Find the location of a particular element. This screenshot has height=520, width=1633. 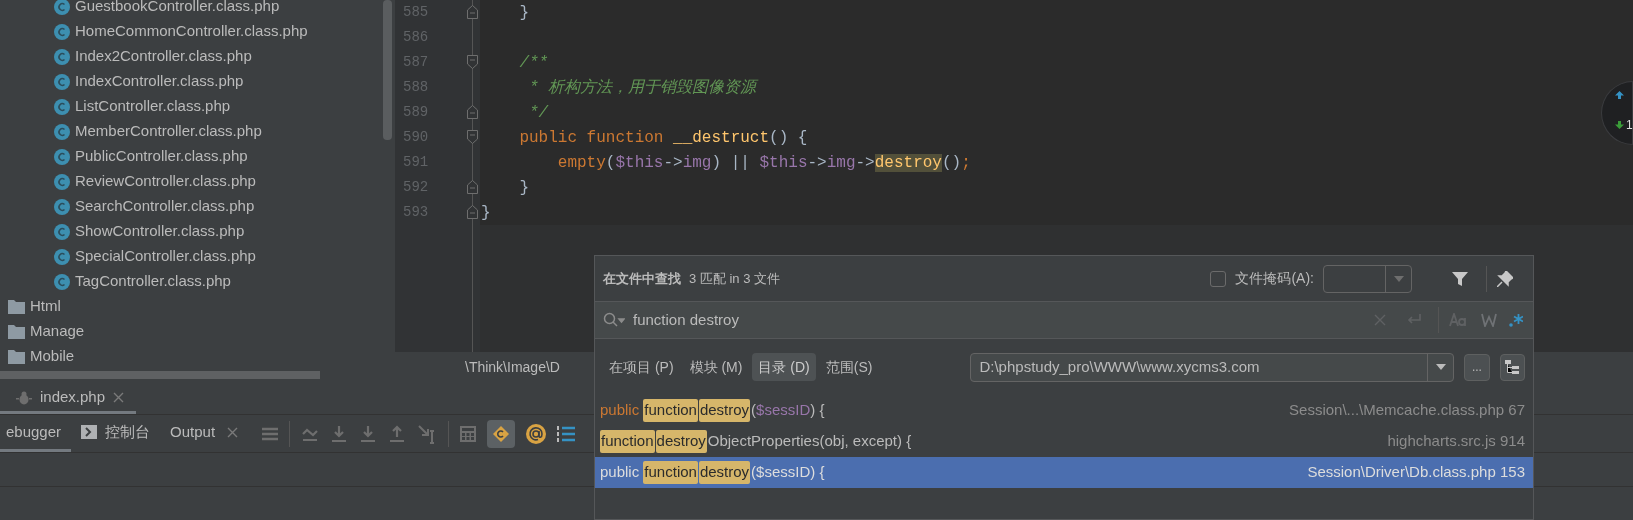

tree-item: Index2Controller.class.php is located at coordinates (163, 56).